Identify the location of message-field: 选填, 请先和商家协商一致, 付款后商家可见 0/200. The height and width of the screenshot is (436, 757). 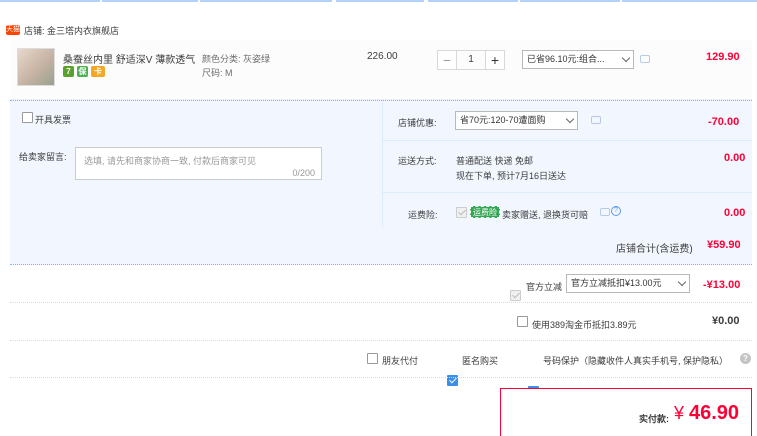
(198, 163).